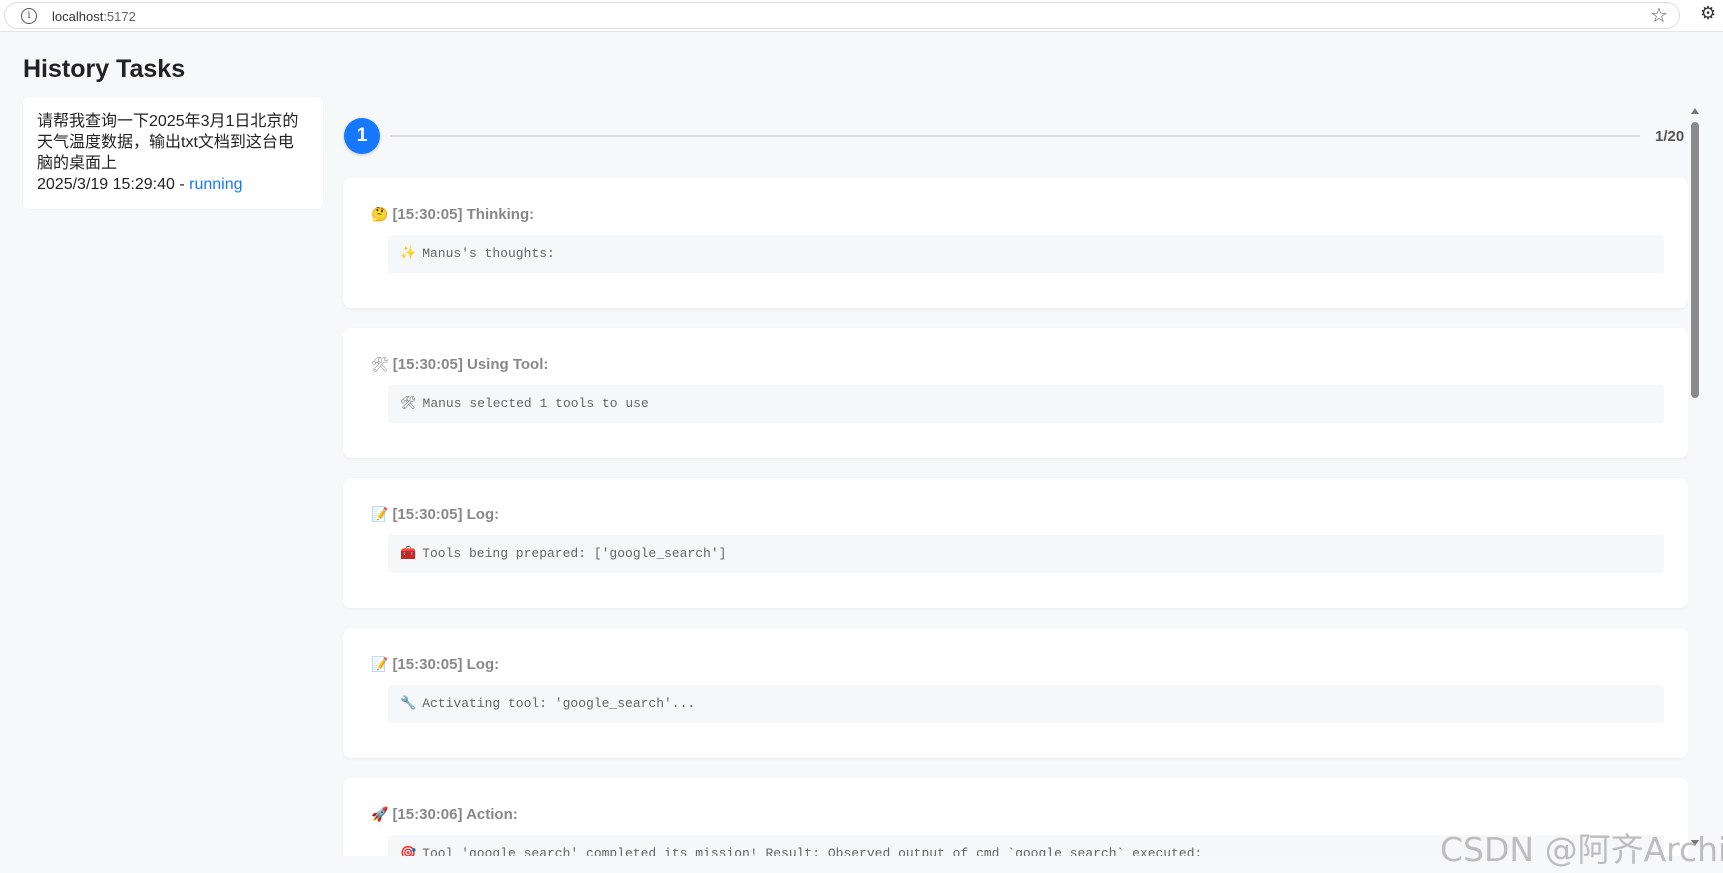 The width and height of the screenshot is (1723, 873). Describe the element at coordinates (1026, 554) in the screenshot. I see `log-body: 🧰 Tools being prepared: ['google_search']` at that location.